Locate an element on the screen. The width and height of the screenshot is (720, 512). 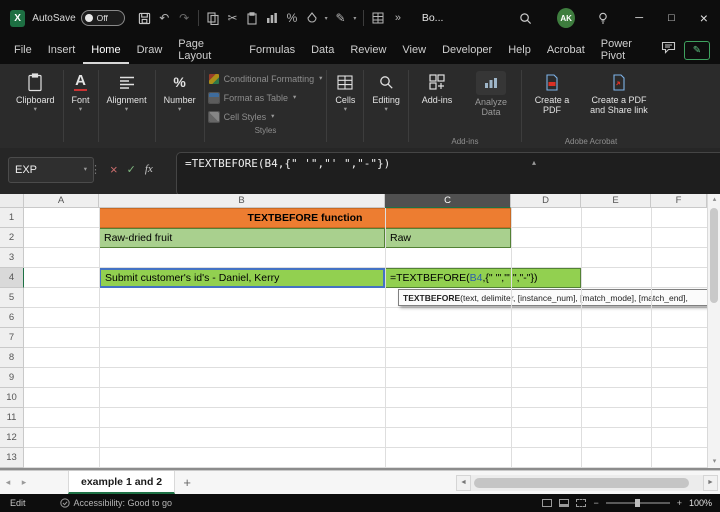
user-avatar: AK is located at coordinates (566, 18).